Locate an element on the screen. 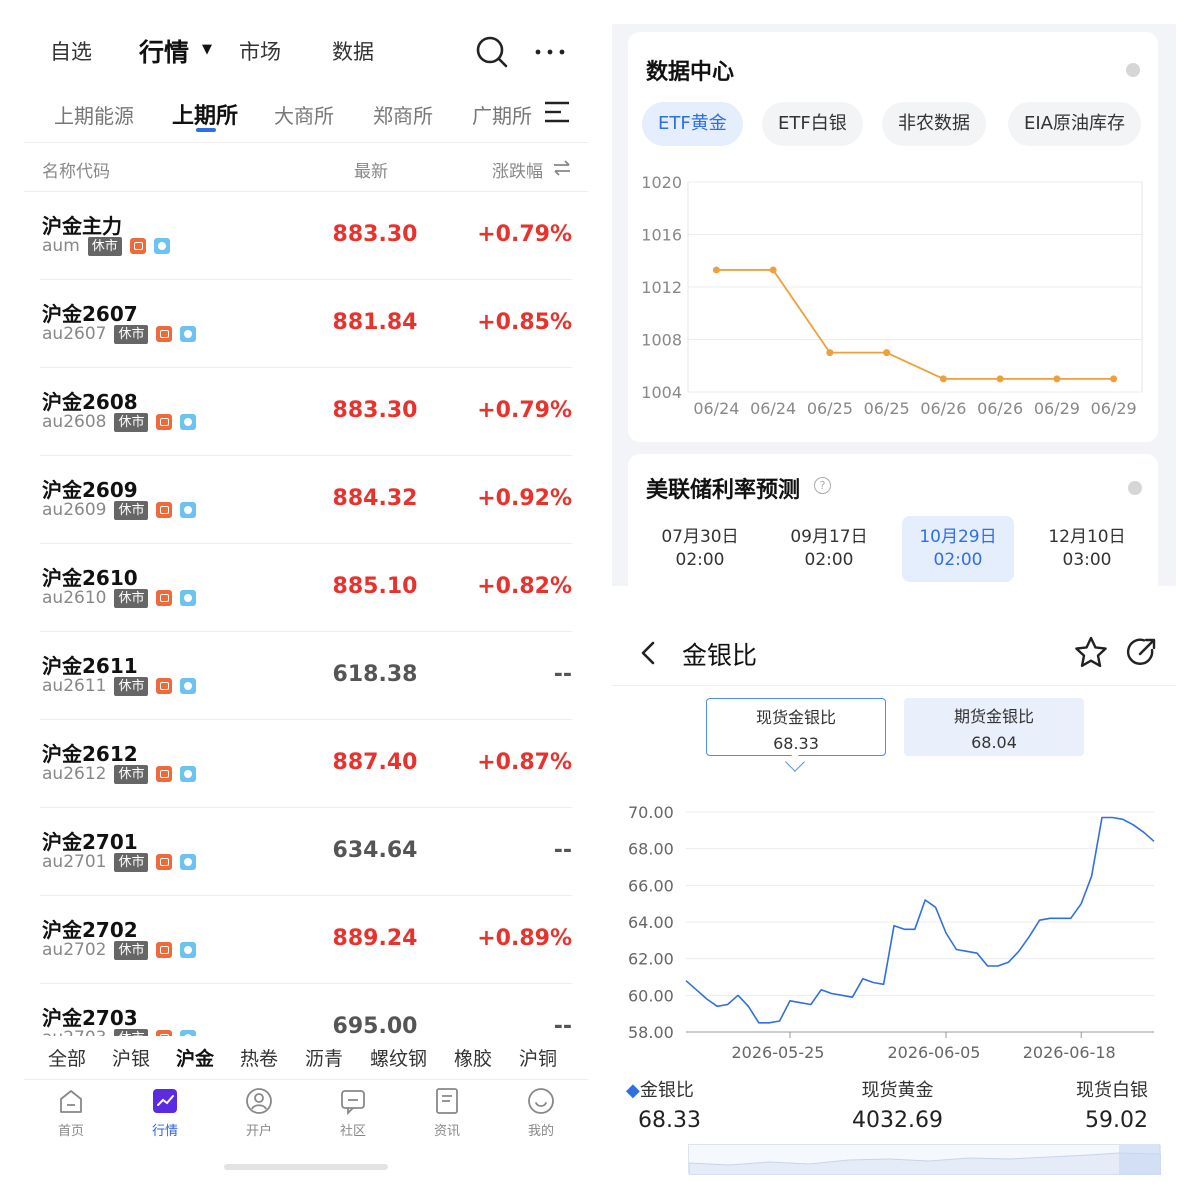  contract-code-line: au2612 休市 is located at coordinates (119, 774).